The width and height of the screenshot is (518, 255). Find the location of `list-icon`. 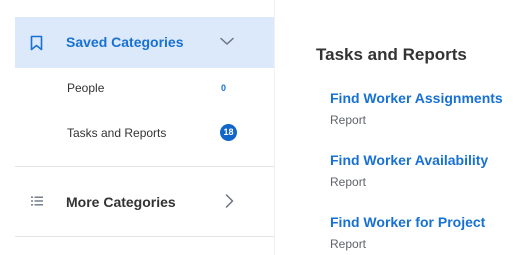

list-icon is located at coordinates (37, 201).